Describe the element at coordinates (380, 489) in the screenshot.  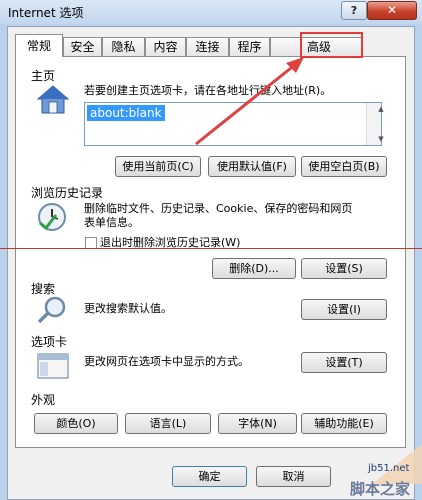
I see `watermark-brand: 脚本之家` at that location.